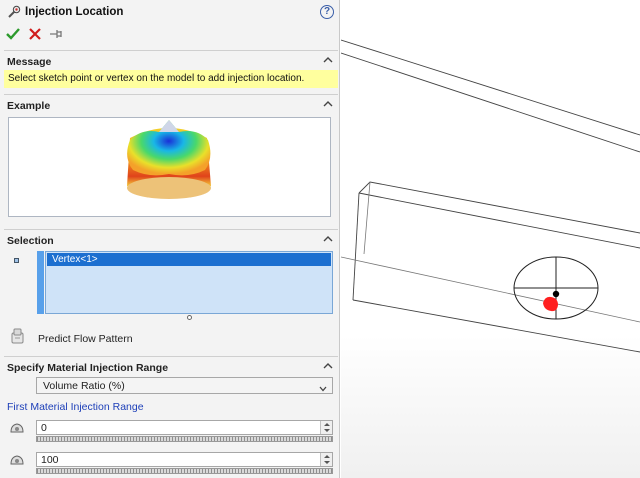 The image size is (640, 478). What do you see at coordinates (171, 59) in the screenshot?
I see `message-group-header: Message` at bounding box center [171, 59].